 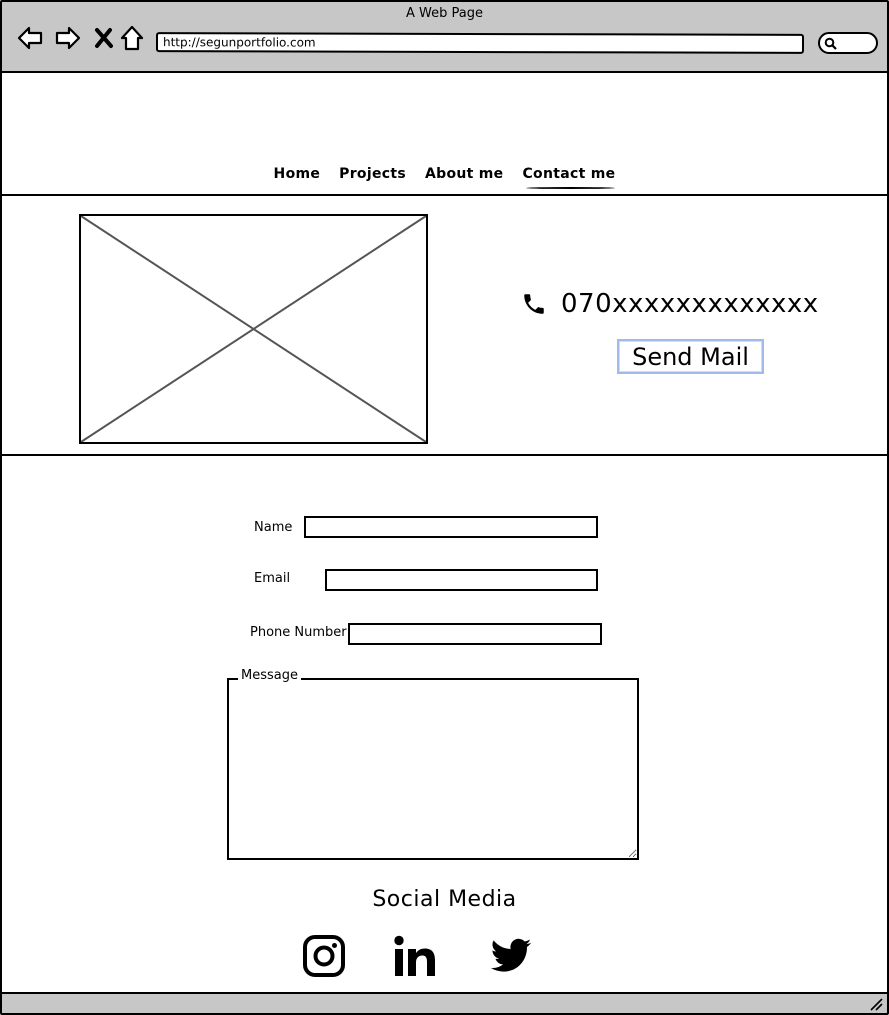 I want to click on status-bar, so click(x=444, y=1002).